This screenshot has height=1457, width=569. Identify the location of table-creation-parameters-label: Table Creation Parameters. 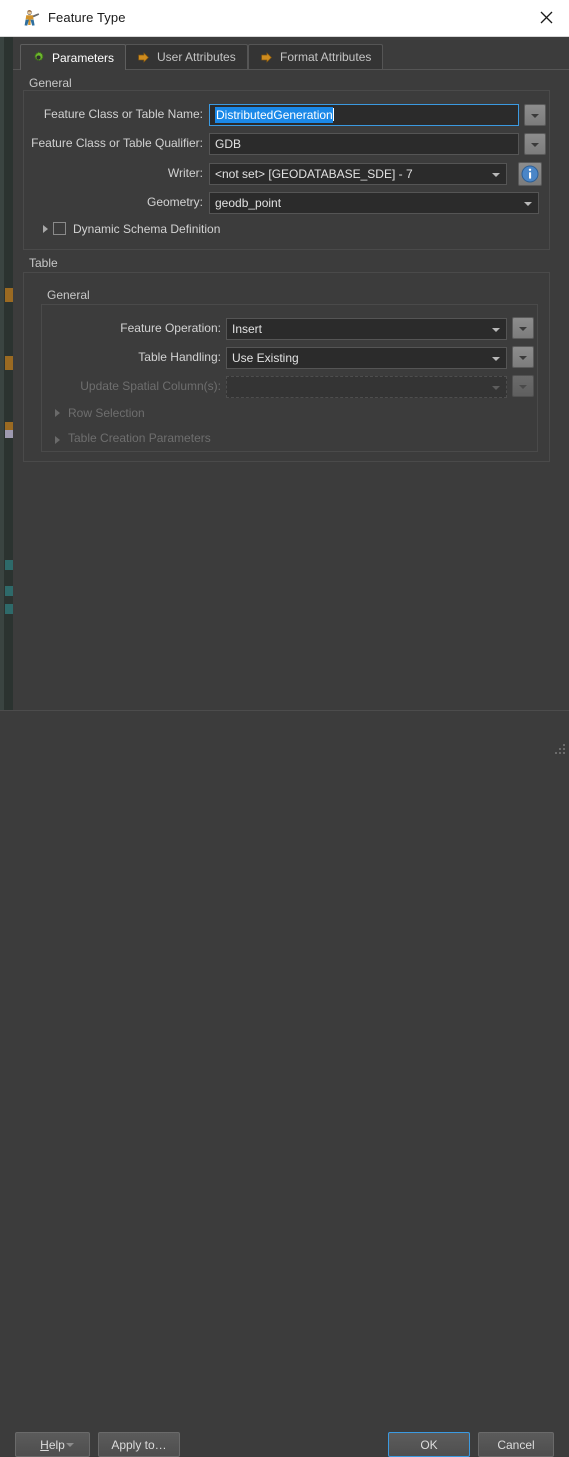
(139, 438).